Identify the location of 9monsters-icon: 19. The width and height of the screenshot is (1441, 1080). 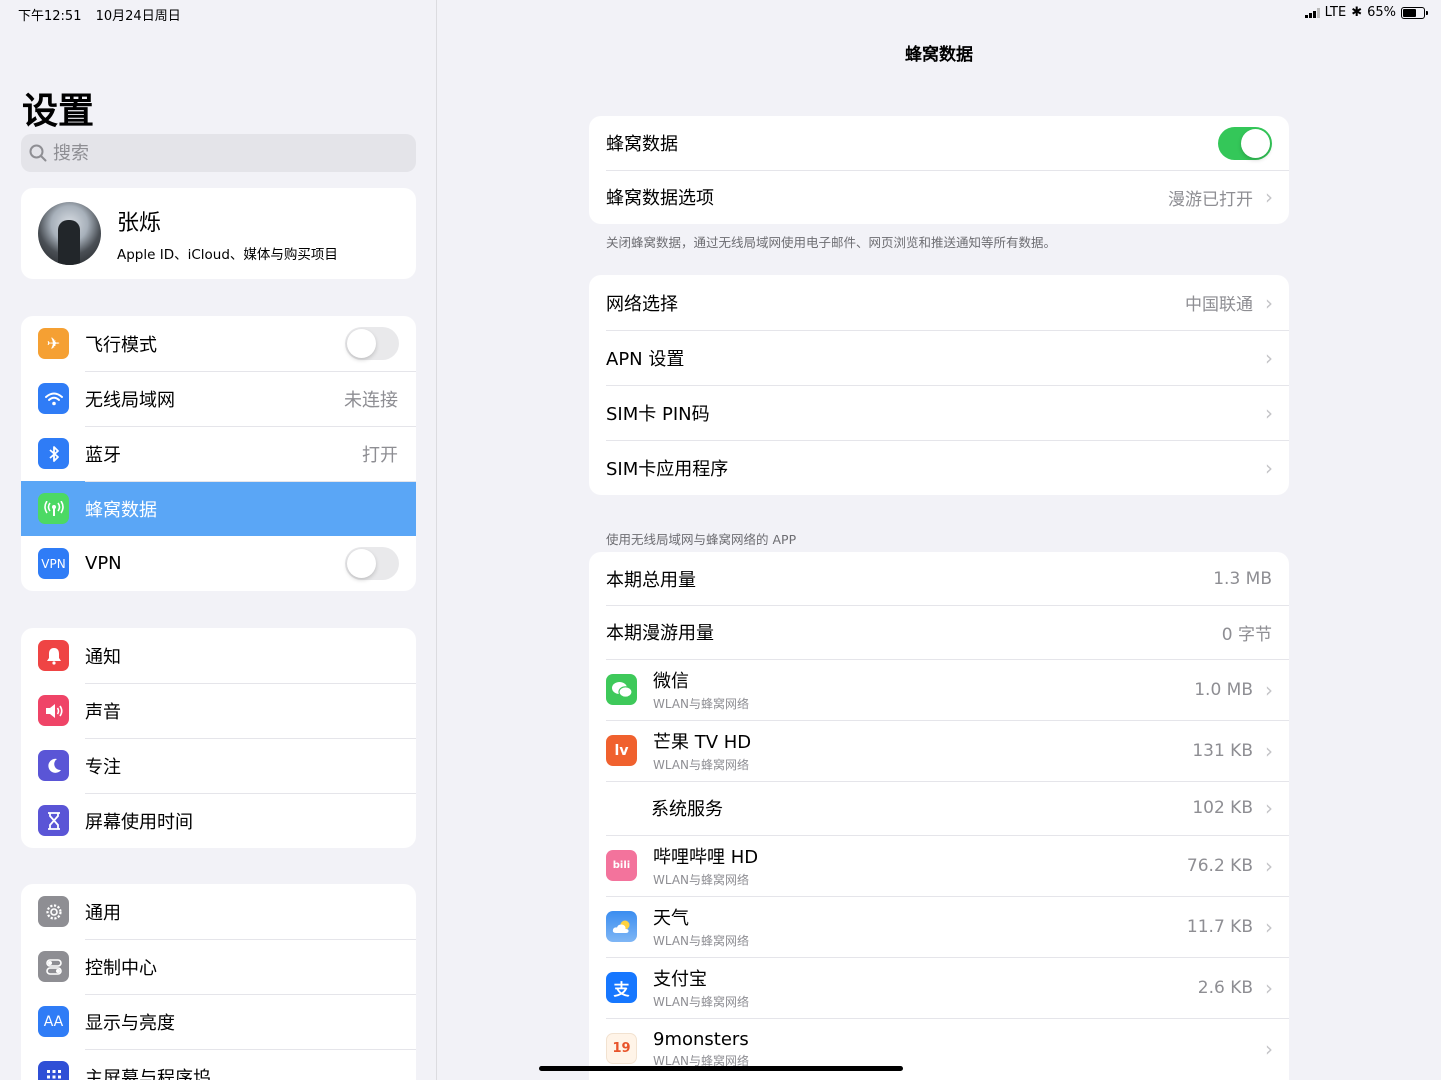
(621, 1048).